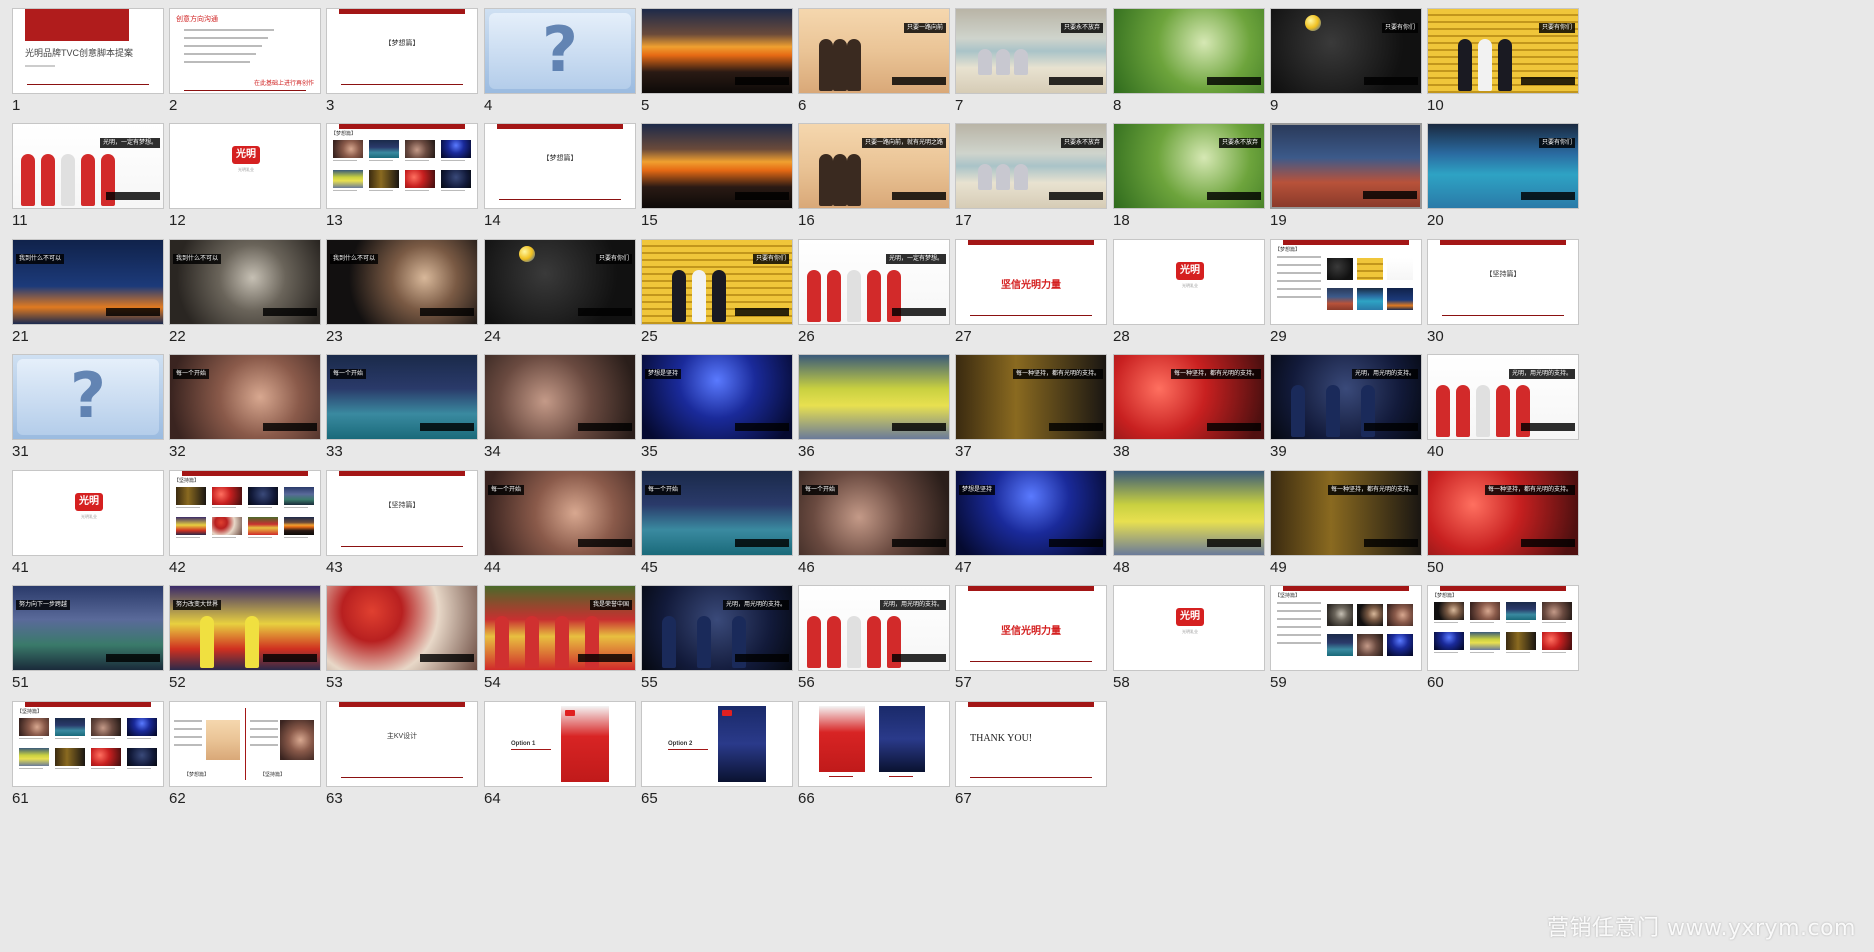 The height and width of the screenshot is (952, 1874). I want to click on slide-thumbnail: 每一个开始 32, so click(245, 407).